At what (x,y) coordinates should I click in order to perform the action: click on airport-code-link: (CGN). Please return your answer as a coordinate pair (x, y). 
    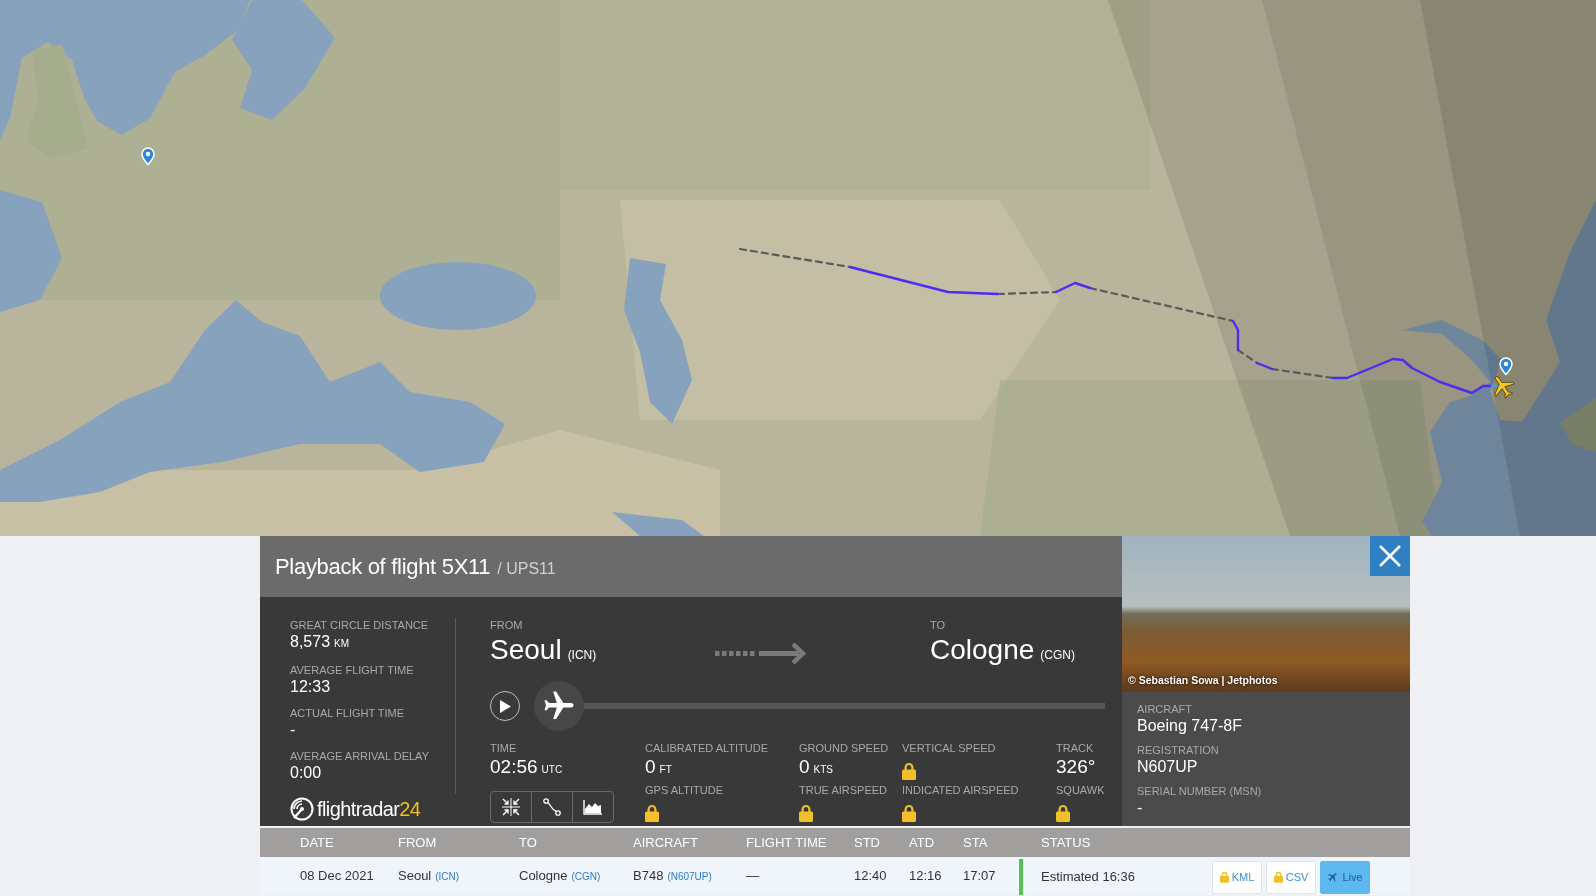
    Looking at the image, I should click on (586, 877).